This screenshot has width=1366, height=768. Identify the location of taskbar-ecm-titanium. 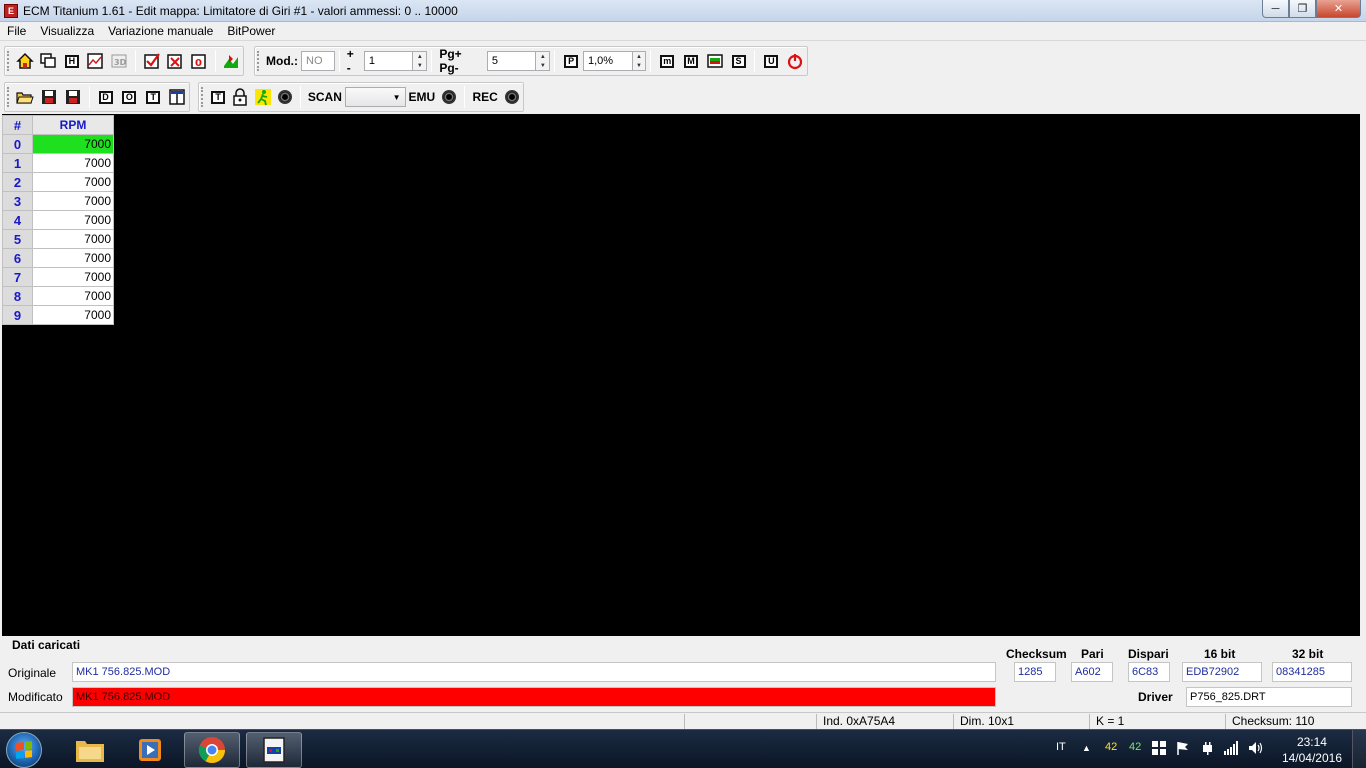
(274, 750).